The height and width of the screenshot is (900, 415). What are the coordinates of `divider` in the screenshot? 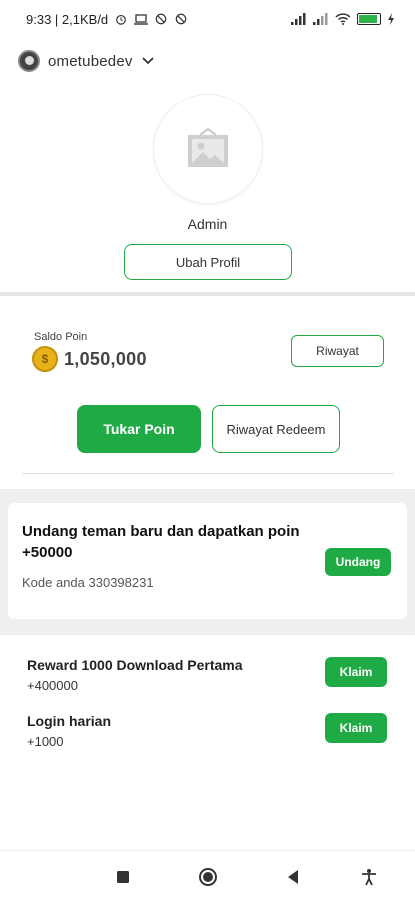 It's located at (208, 473).